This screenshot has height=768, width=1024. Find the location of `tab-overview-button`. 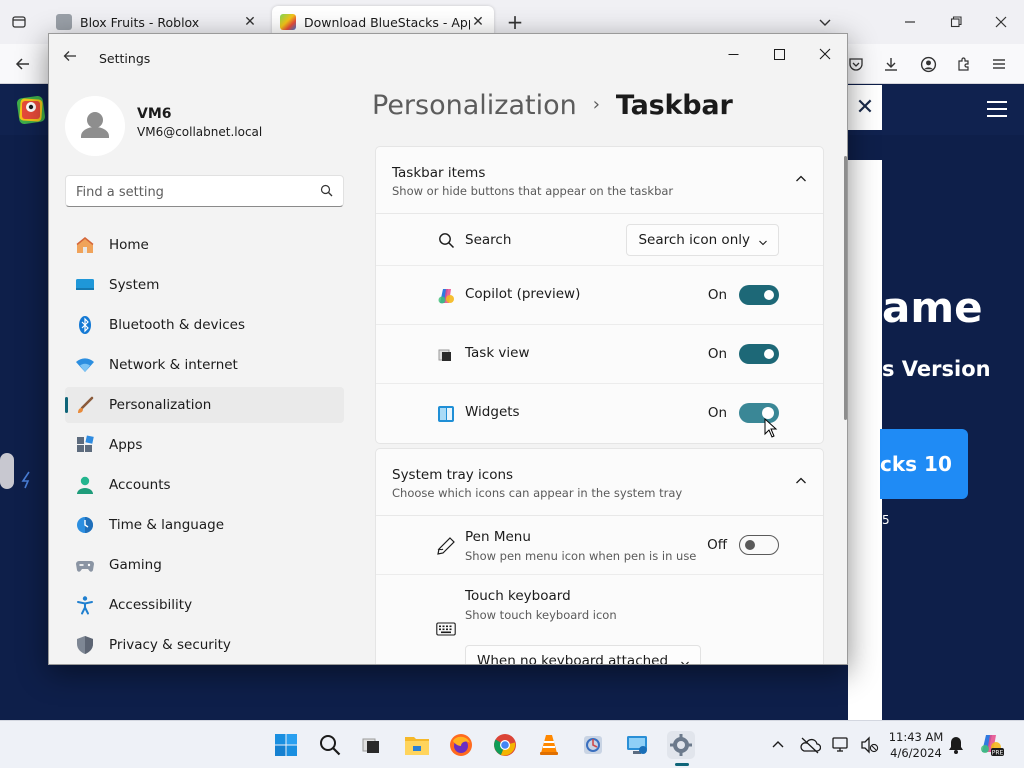

tab-overview-button is located at coordinates (19, 22).